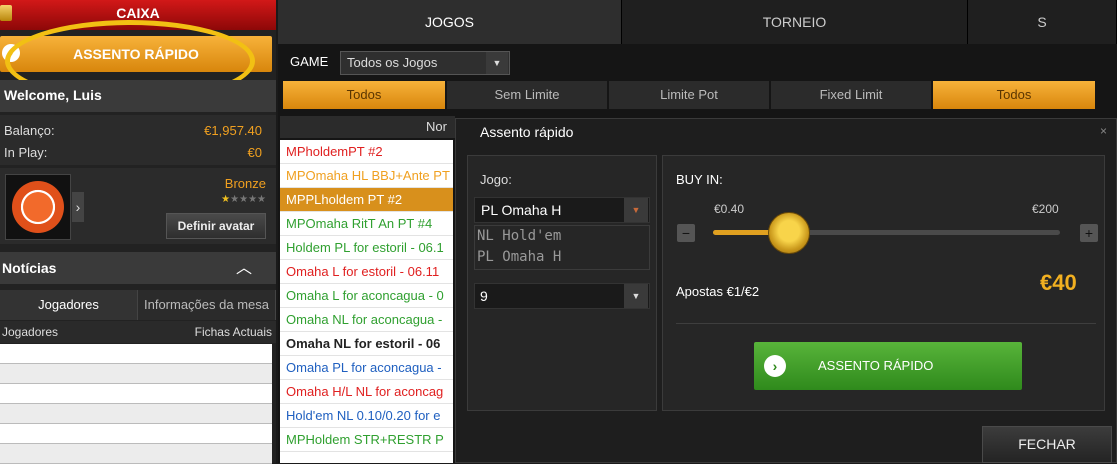 The width and height of the screenshot is (1117, 464). What do you see at coordinates (138, 15) in the screenshot?
I see `caixa-button: CAIXA` at bounding box center [138, 15].